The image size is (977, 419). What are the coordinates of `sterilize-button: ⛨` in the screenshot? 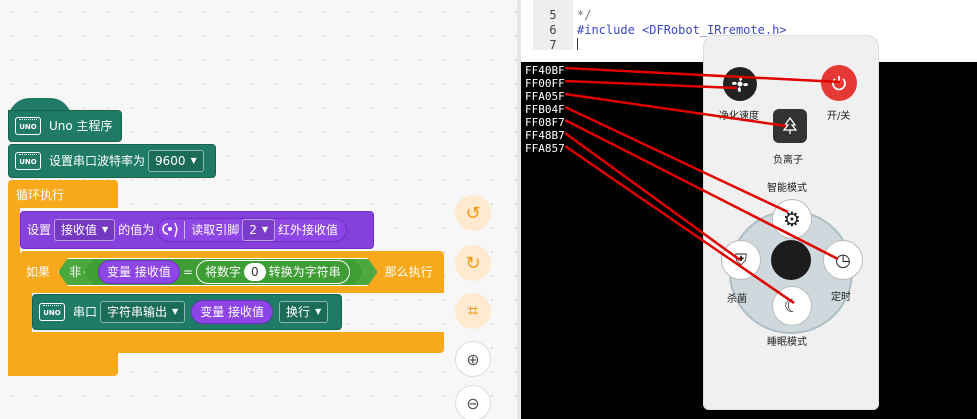 It's located at (741, 260).